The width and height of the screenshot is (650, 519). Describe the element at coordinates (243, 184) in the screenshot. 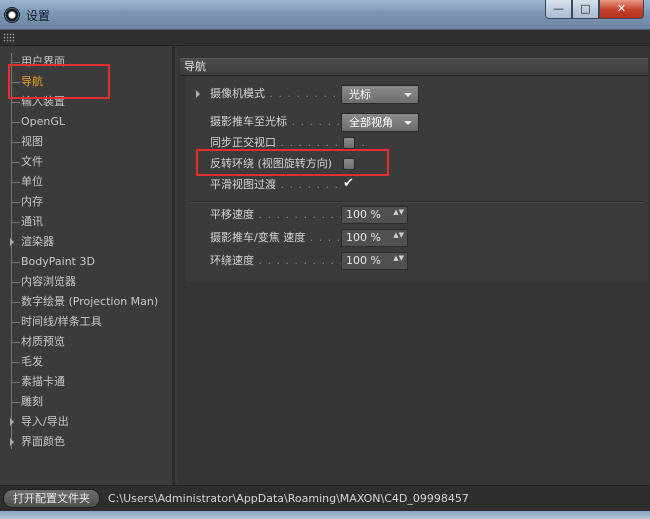

I see `smooth-transition-label: 平滑视图过渡` at that location.